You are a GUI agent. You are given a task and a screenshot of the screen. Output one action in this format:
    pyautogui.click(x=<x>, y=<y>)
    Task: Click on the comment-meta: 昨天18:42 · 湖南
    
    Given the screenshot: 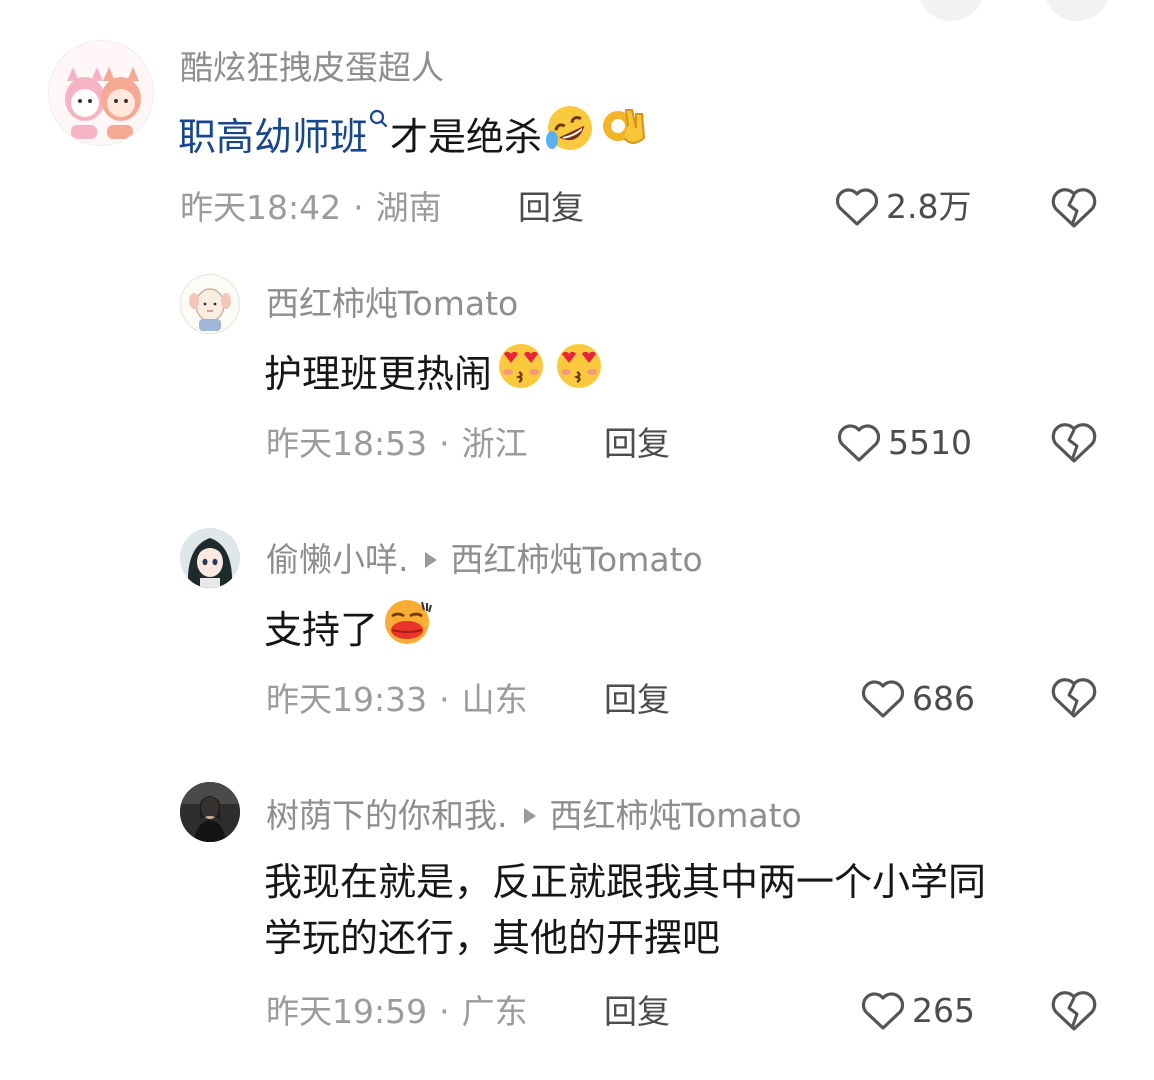 What is the action you would take?
    pyautogui.click(x=311, y=208)
    